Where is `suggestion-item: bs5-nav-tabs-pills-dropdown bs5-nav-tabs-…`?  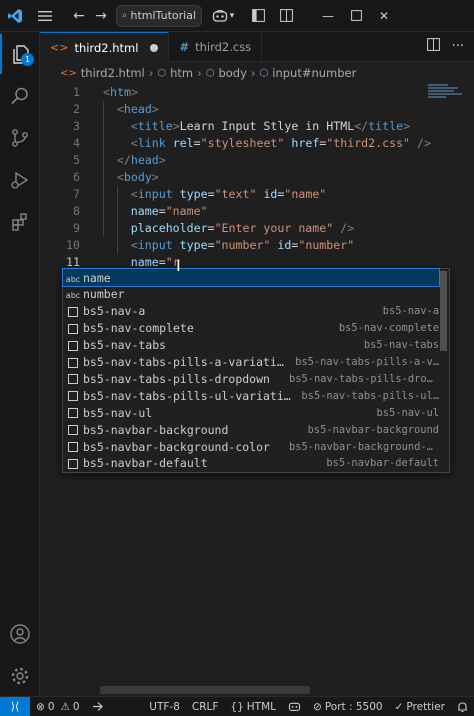 suggestion-item: bs5-nav-tabs-pills-dropdown bs5-nav-tabs-… is located at coordinates (251, 378).